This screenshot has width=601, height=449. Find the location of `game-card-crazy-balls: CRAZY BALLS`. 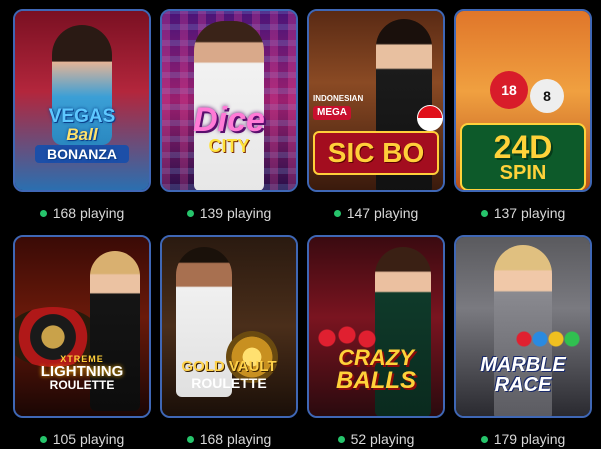

game-card-crazy-balls: CRAZY BALLS is located at coordinates (376, 326).